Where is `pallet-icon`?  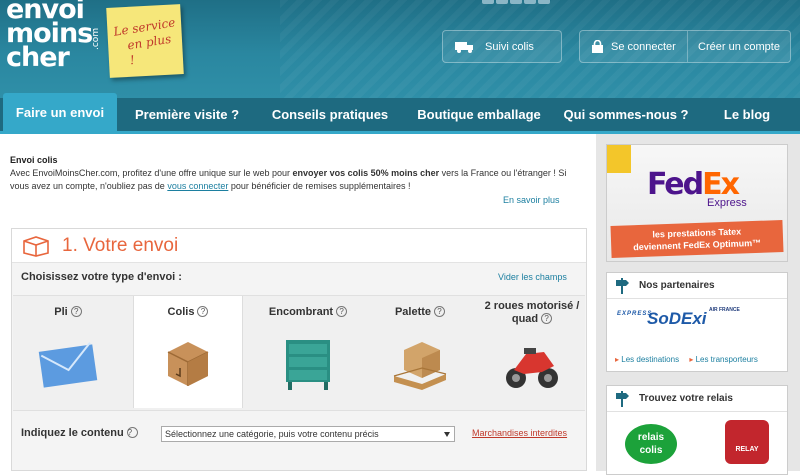
pallet-icon is located at coordinates (420, 366).